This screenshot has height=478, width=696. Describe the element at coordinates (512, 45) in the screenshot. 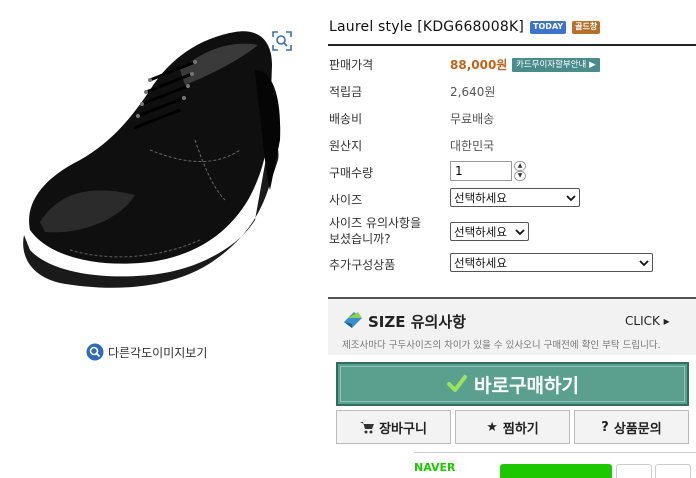

I see `title-divider` at that location.